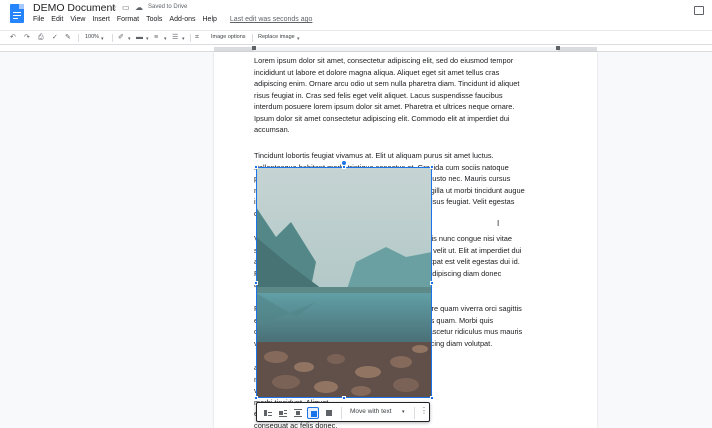 This screenshot has width=712, height=428. I want to click on in-front-of-text-icon, so click(329, 413).